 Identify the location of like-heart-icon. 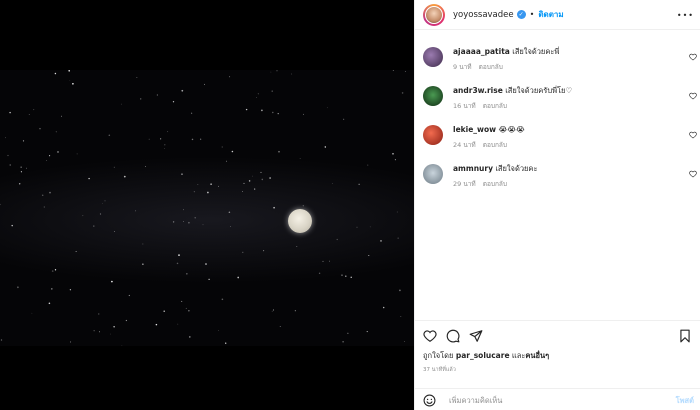
(430, 336).